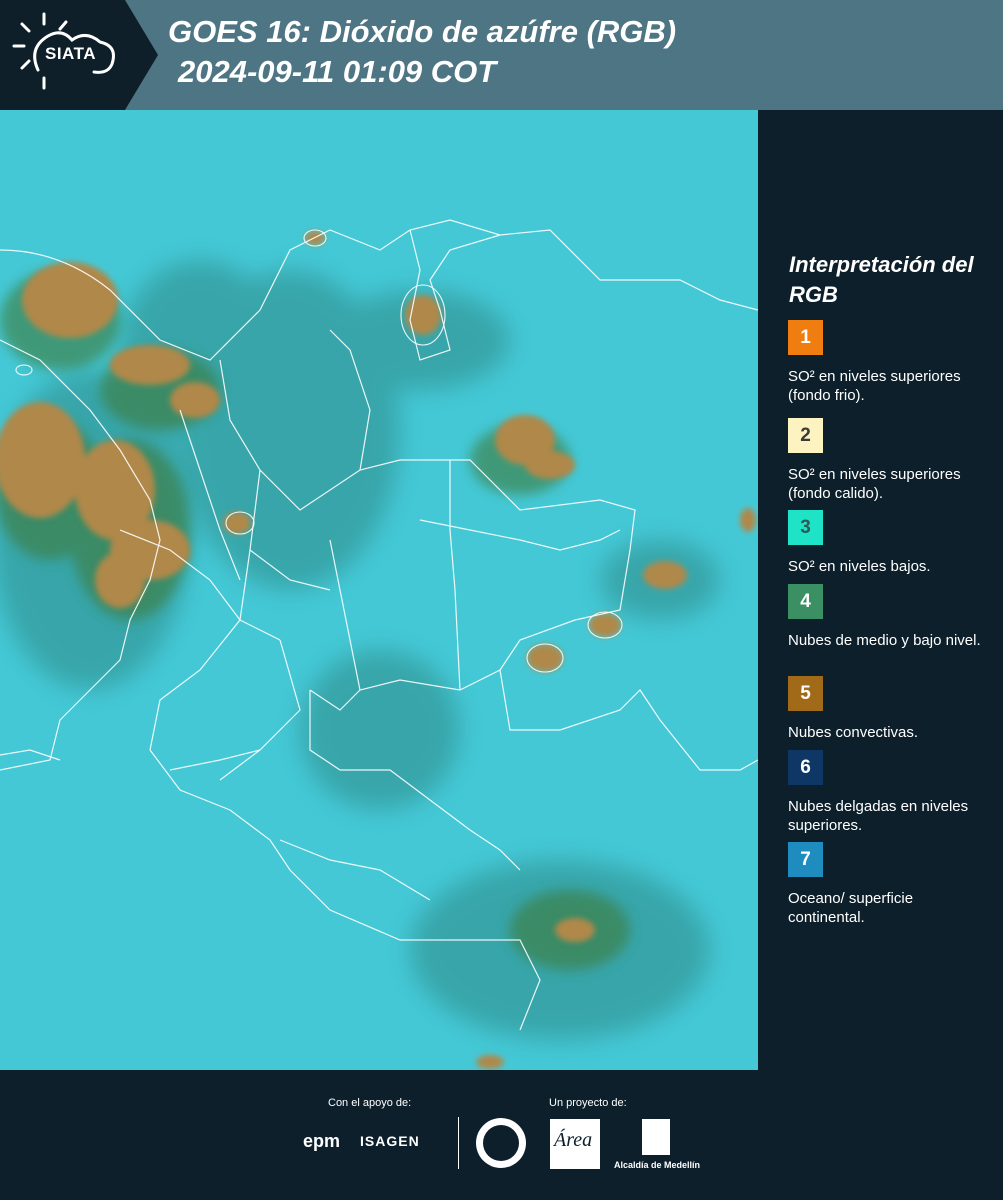  I want to click on legend-item-4: 4 Nubes de medio y bajo nivel., so click(888, 617).